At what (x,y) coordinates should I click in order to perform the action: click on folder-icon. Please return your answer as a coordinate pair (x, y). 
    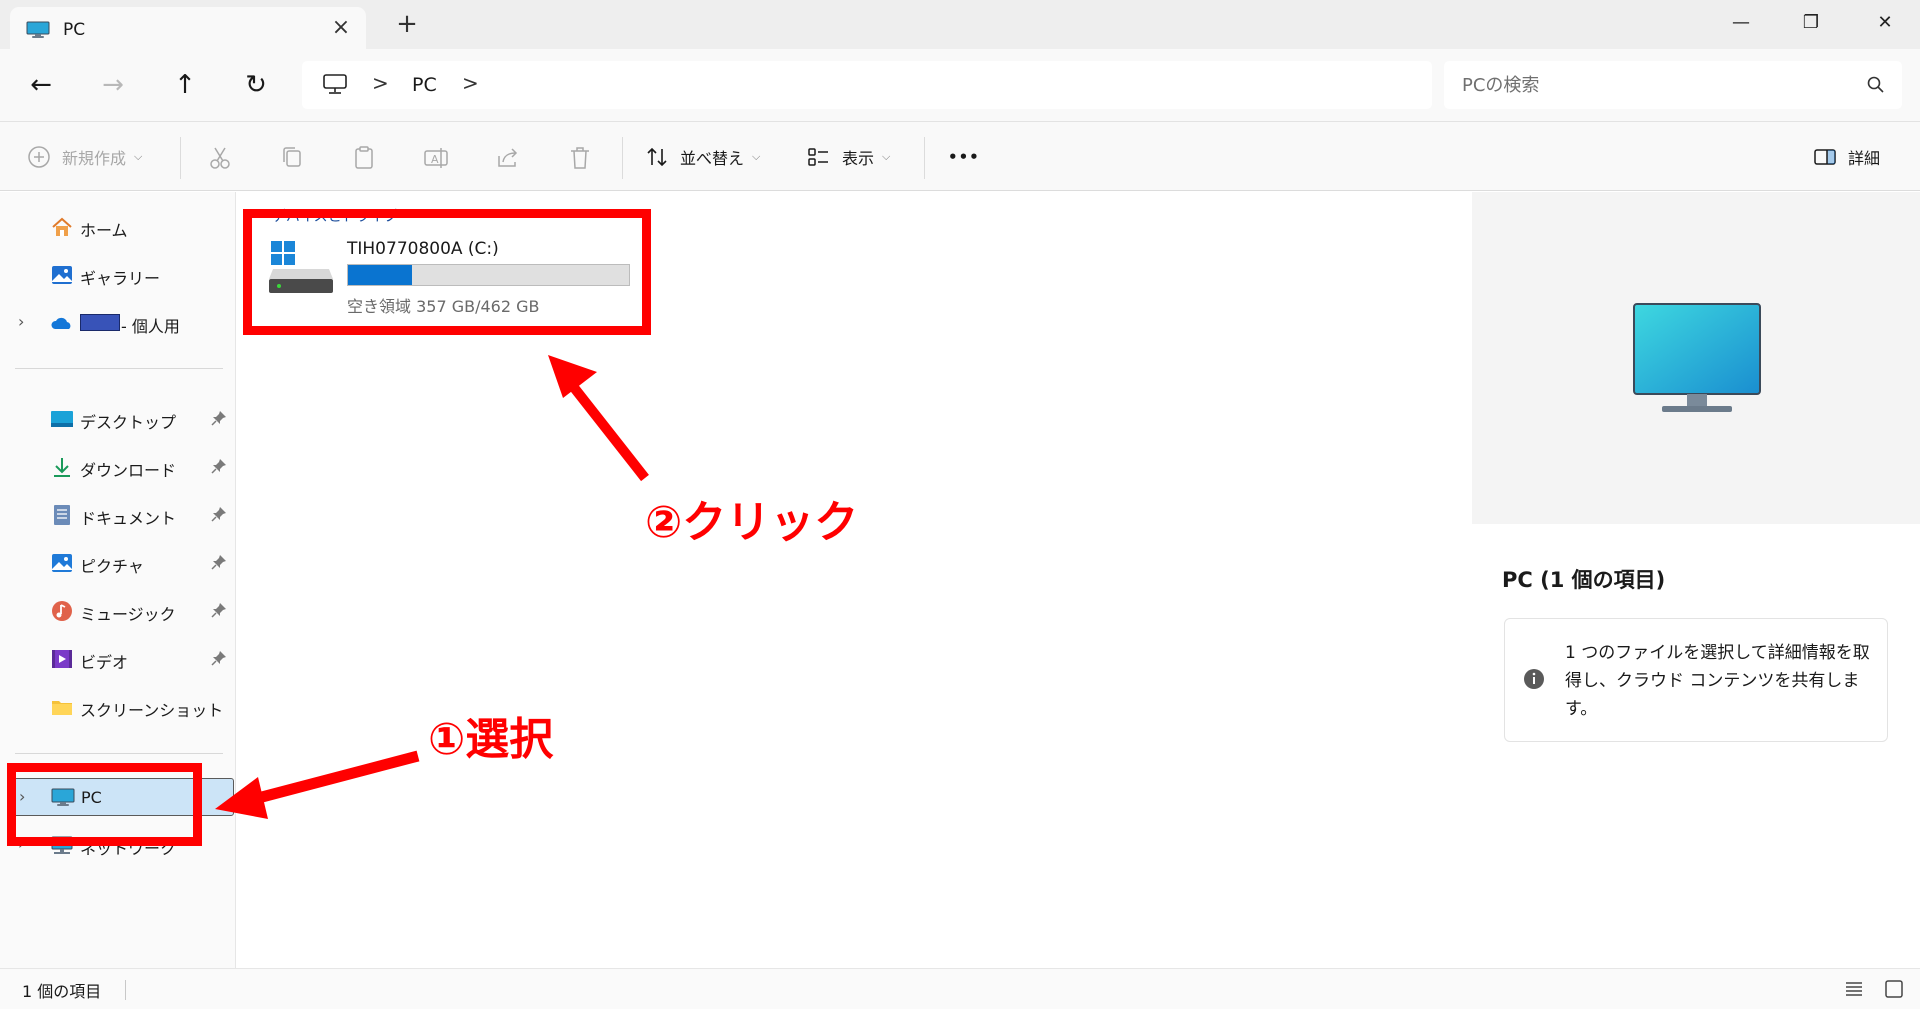
    Looking at the image, I should click on (62, 708).